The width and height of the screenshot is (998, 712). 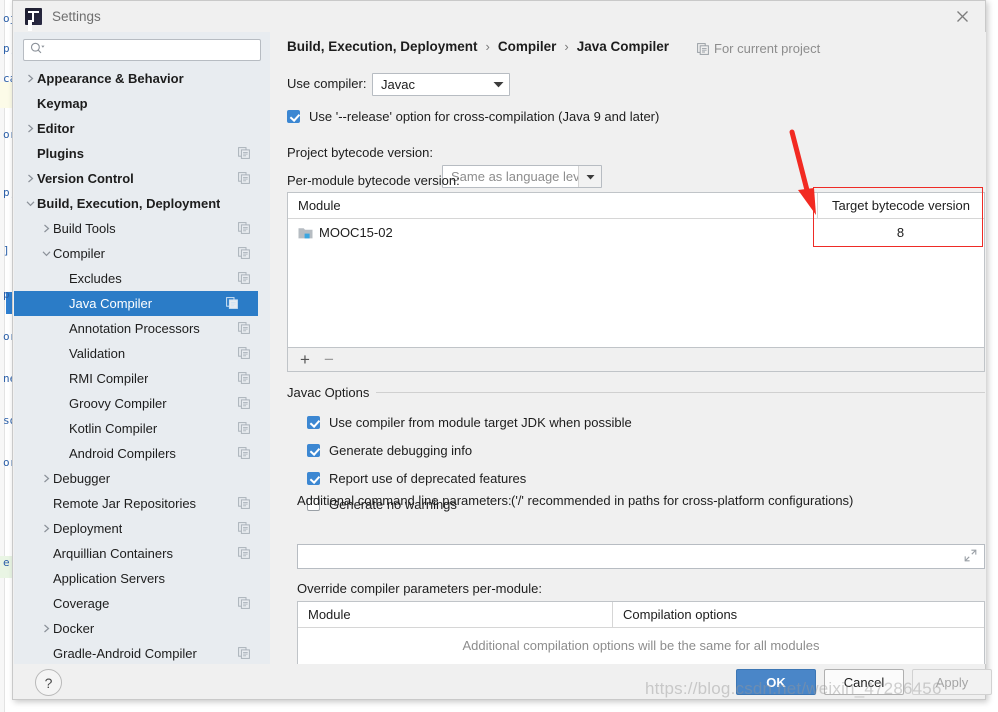 I want to click on help-button: ?, so click(x=48, y=682).